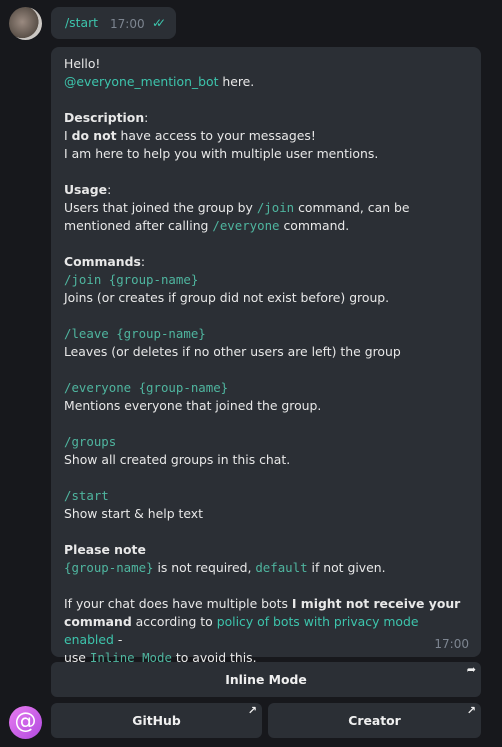 This screenshot has height=747, width=502. I want to click on bot-avatar: @, so click(25, 722).